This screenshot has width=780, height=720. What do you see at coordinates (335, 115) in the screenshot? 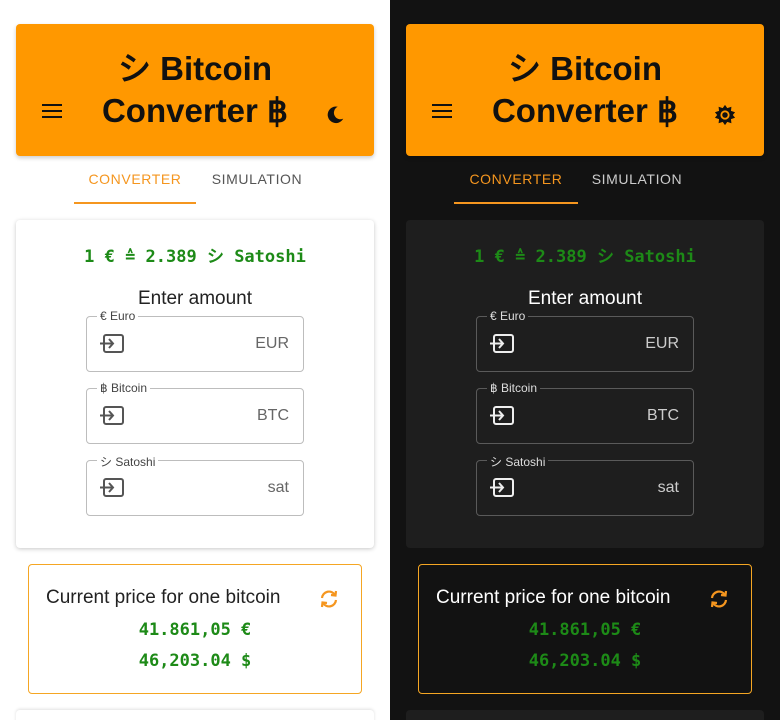
I see `moon-icon` at bounding box center [335, 115].